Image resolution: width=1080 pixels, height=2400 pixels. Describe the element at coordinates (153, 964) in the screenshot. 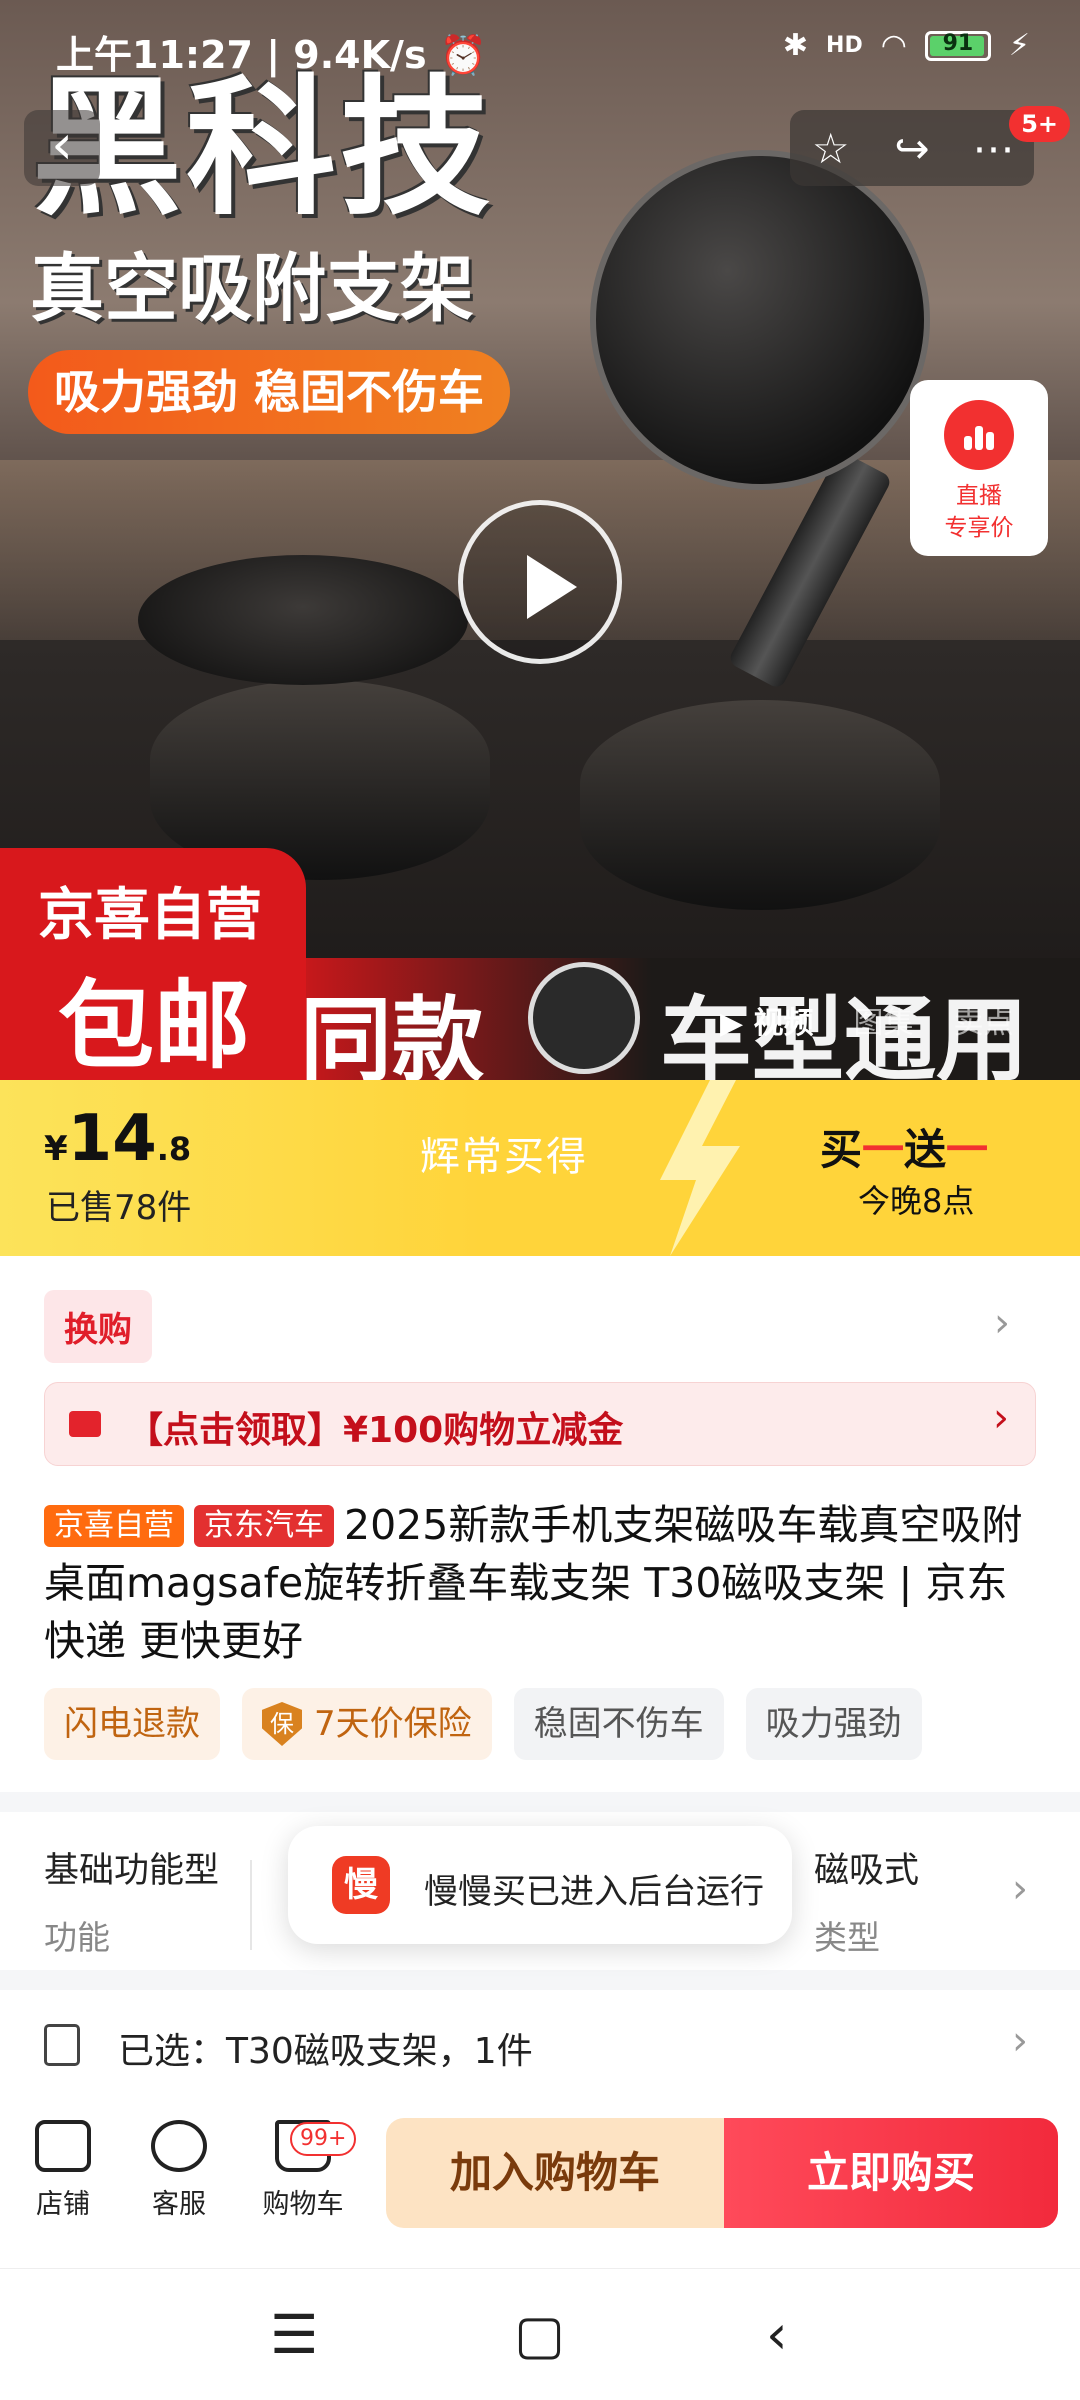

I see `promo-corner: 京喜自营 包邮` at that location.